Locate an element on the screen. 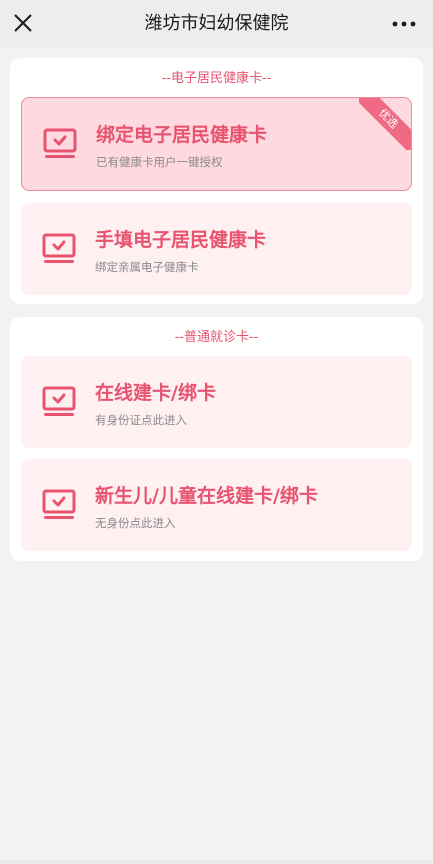 Image resolution: width=433 pixels, height=864 pixels. card-subtitle: 有身份证点此进入 is located at coordinates (141, 420).